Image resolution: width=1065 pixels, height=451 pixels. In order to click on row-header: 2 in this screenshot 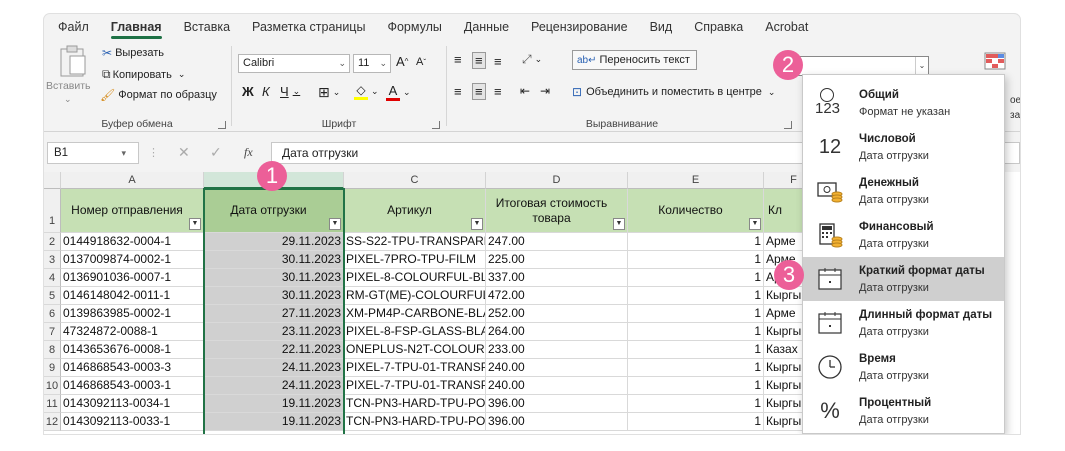, I will do `click(52, 242)`.